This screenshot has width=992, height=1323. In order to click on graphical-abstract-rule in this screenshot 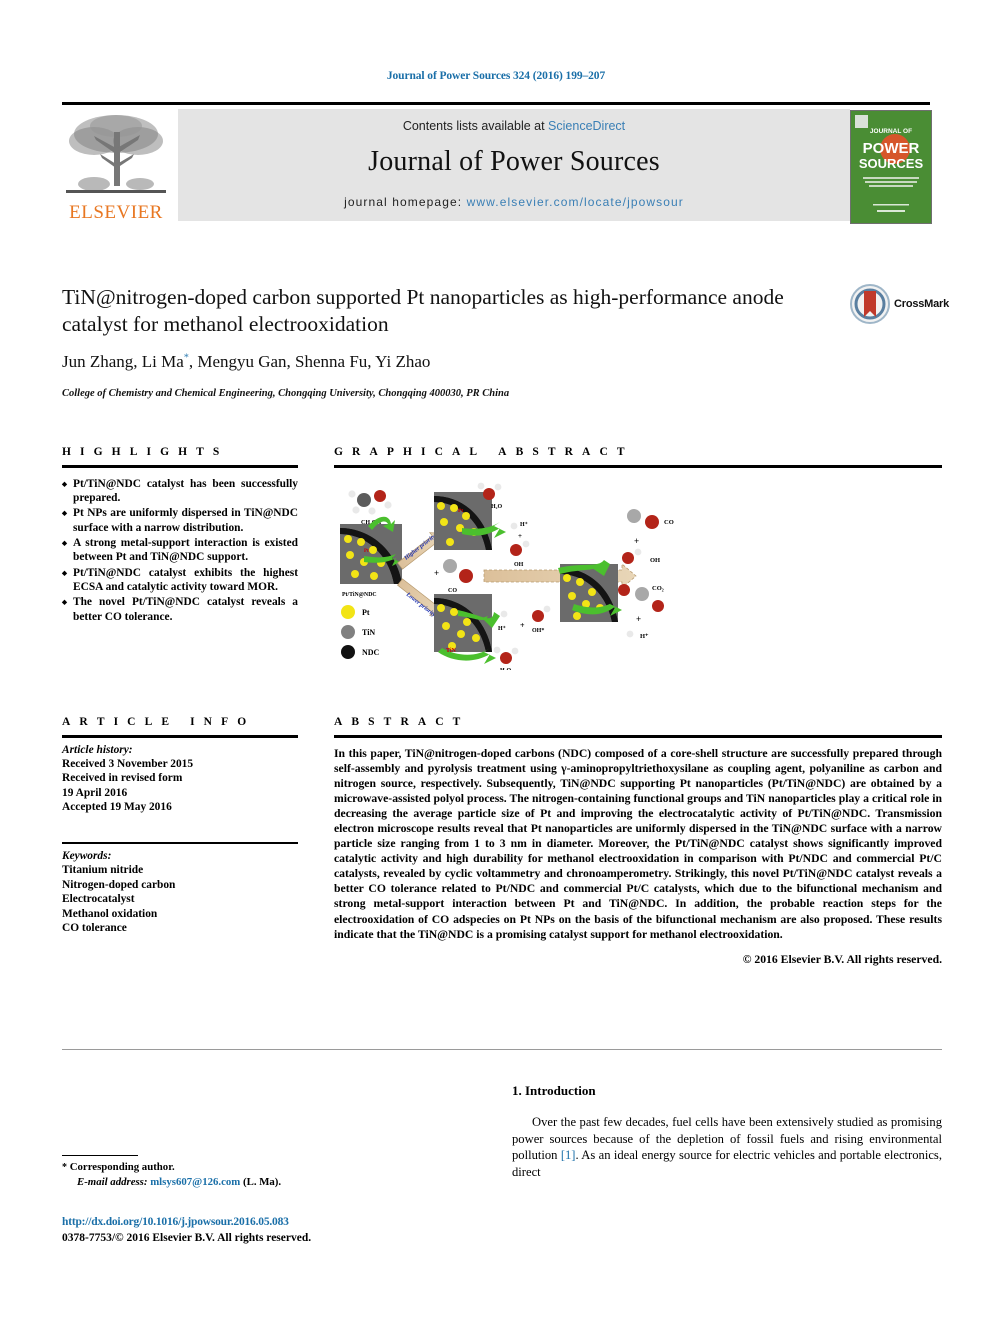, I will do `click(638, 466)`.